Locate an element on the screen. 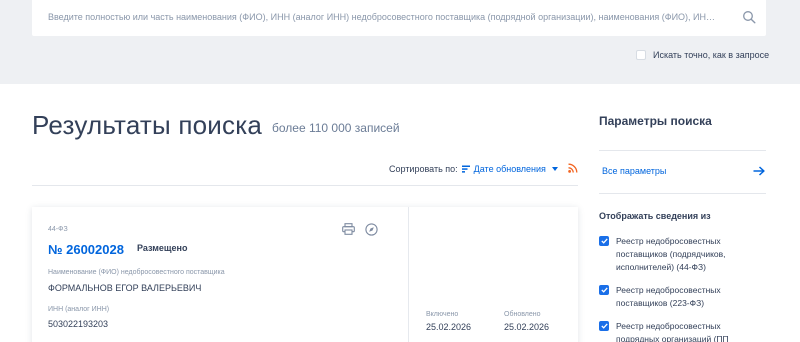 The image size is (800, 342). inn-value: 503022193203 is located at coordinates (78, 324).